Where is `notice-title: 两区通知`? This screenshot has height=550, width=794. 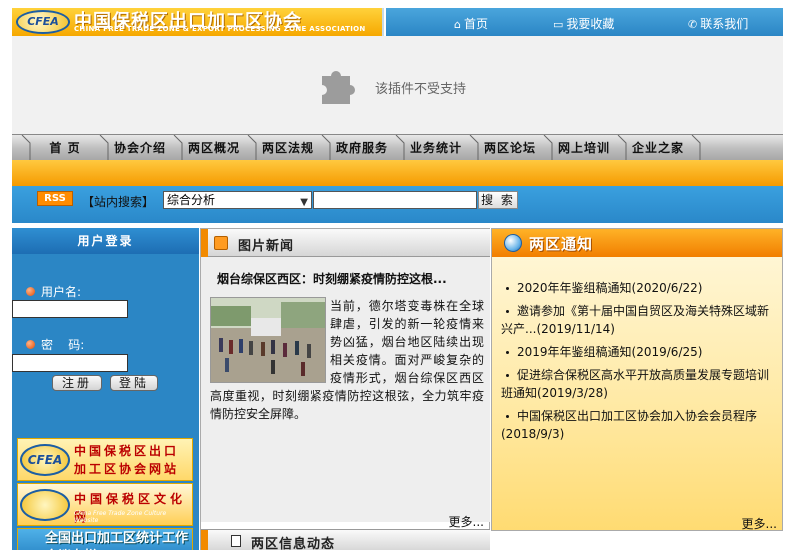
notice-title: 两区通知 is located at coordinates (561, 244).